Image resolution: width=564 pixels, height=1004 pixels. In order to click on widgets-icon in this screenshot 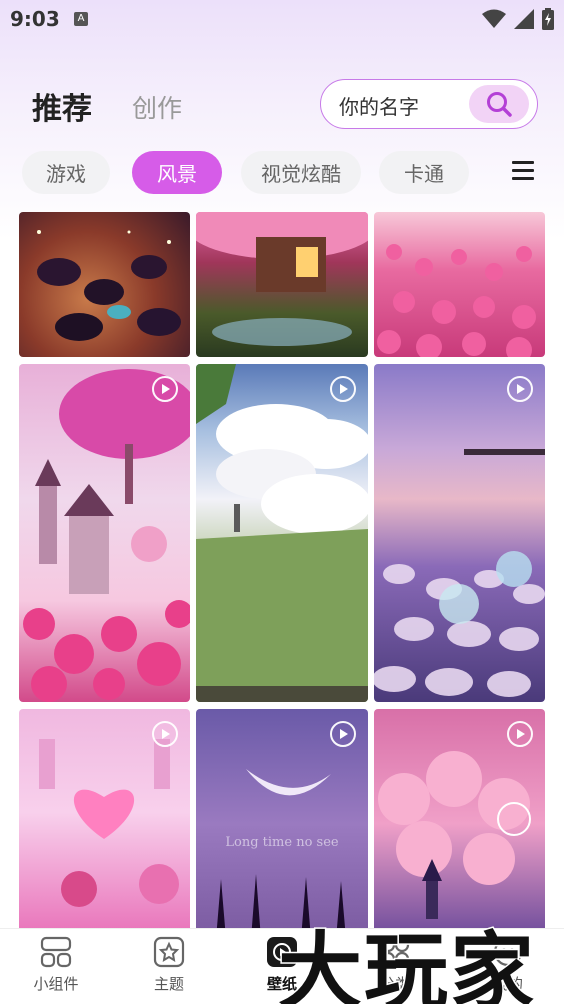, I will do `click(56, 952)`.